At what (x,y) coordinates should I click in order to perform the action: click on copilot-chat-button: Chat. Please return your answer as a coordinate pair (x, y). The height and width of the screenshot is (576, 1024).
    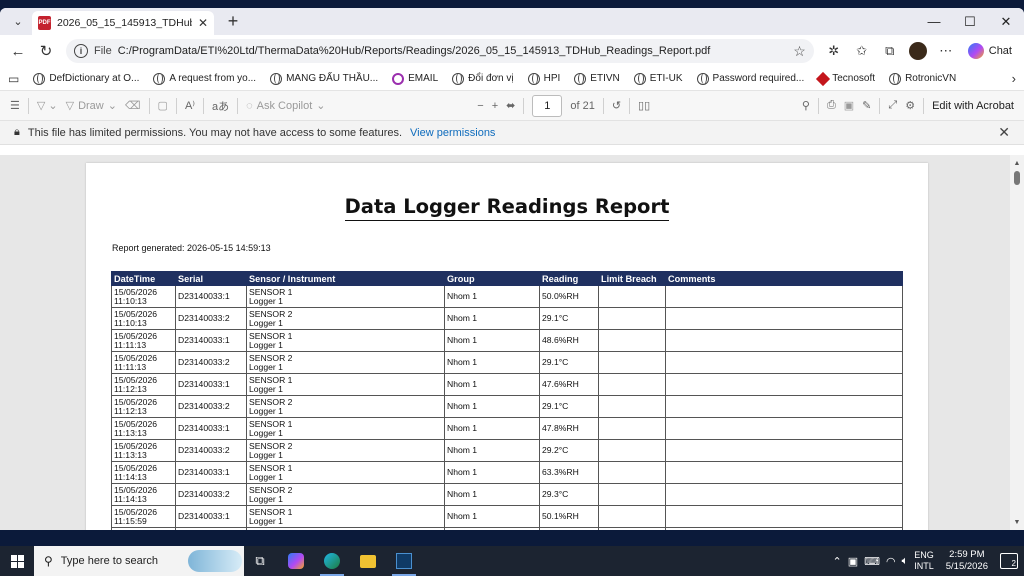
    Looking at the image, I should click on (990, 51).